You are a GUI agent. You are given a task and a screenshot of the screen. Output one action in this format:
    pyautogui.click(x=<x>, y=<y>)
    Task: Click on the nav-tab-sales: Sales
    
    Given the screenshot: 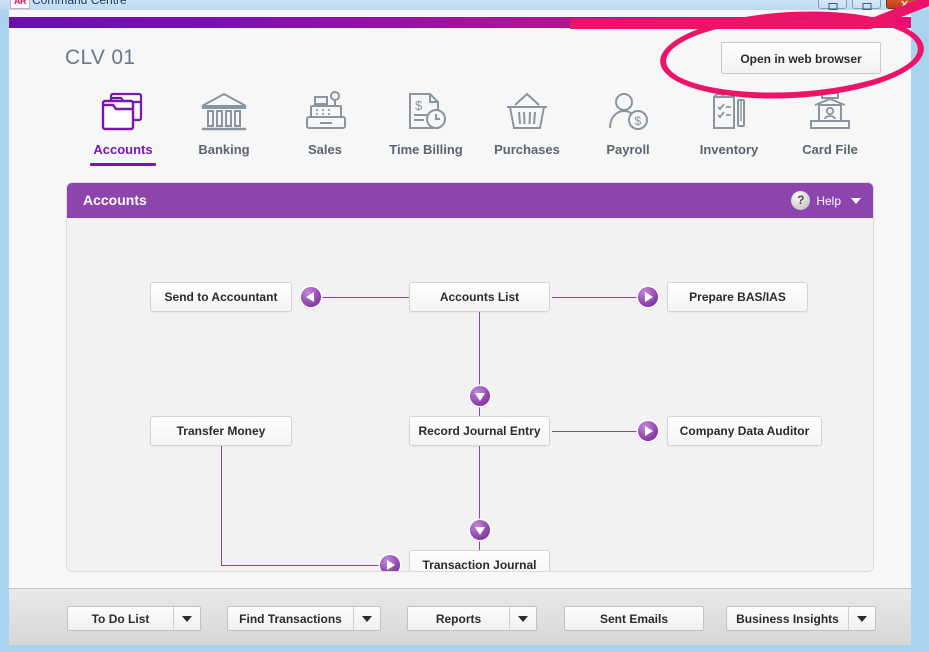 What is the action you would take?
    pyautogui.click(x=325, y=121)
    